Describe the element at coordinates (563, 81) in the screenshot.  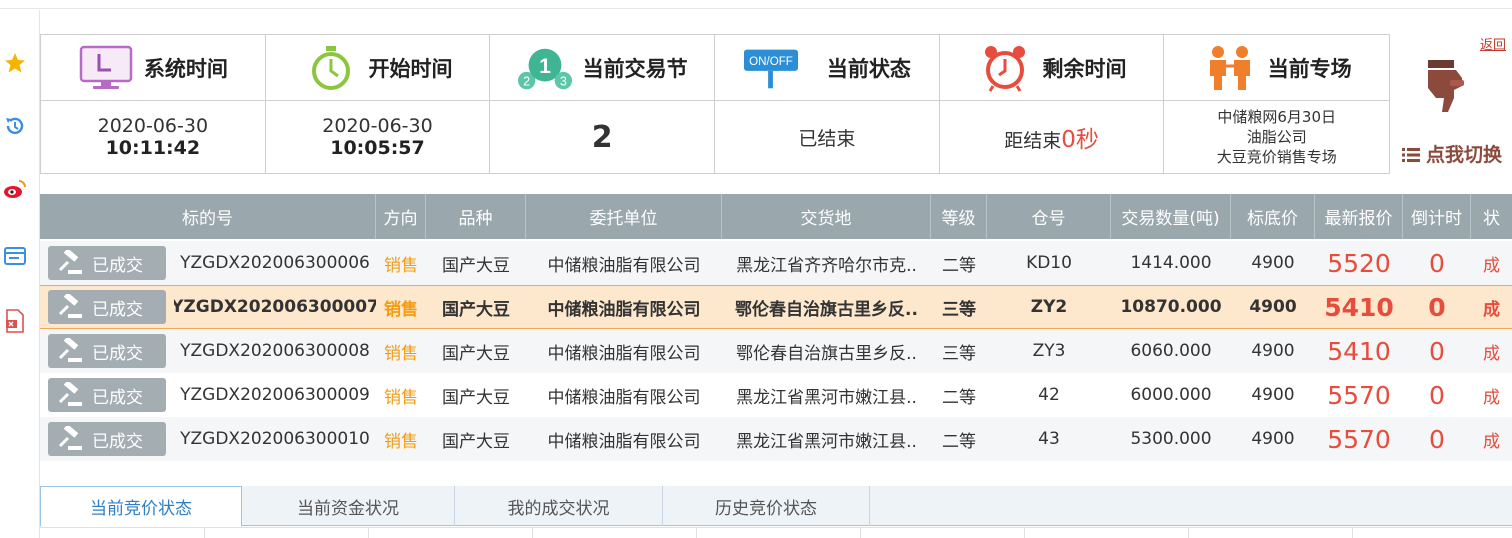
I see `bubble-label-3: 3` at that location.